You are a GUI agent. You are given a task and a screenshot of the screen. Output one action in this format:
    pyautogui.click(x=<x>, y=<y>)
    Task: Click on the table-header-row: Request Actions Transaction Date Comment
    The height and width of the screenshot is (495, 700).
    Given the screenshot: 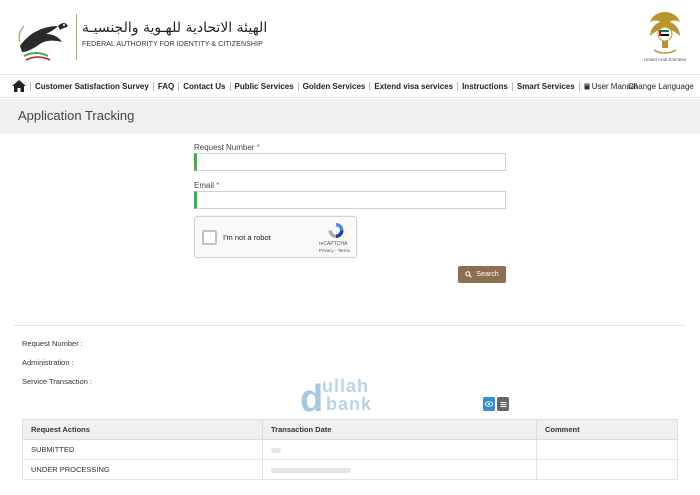 What is the action you would take?
    pyautogui.click(x=350, y=429)
    